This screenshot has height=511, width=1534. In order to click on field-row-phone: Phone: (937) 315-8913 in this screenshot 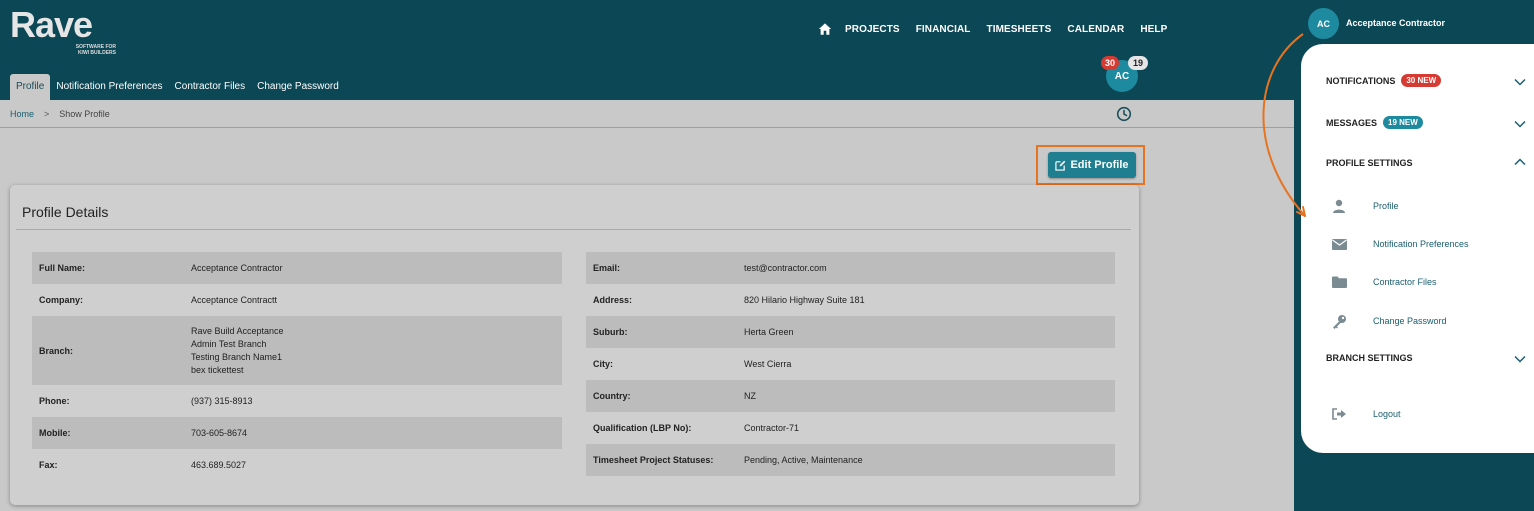, I will do `click(297, 401)`.